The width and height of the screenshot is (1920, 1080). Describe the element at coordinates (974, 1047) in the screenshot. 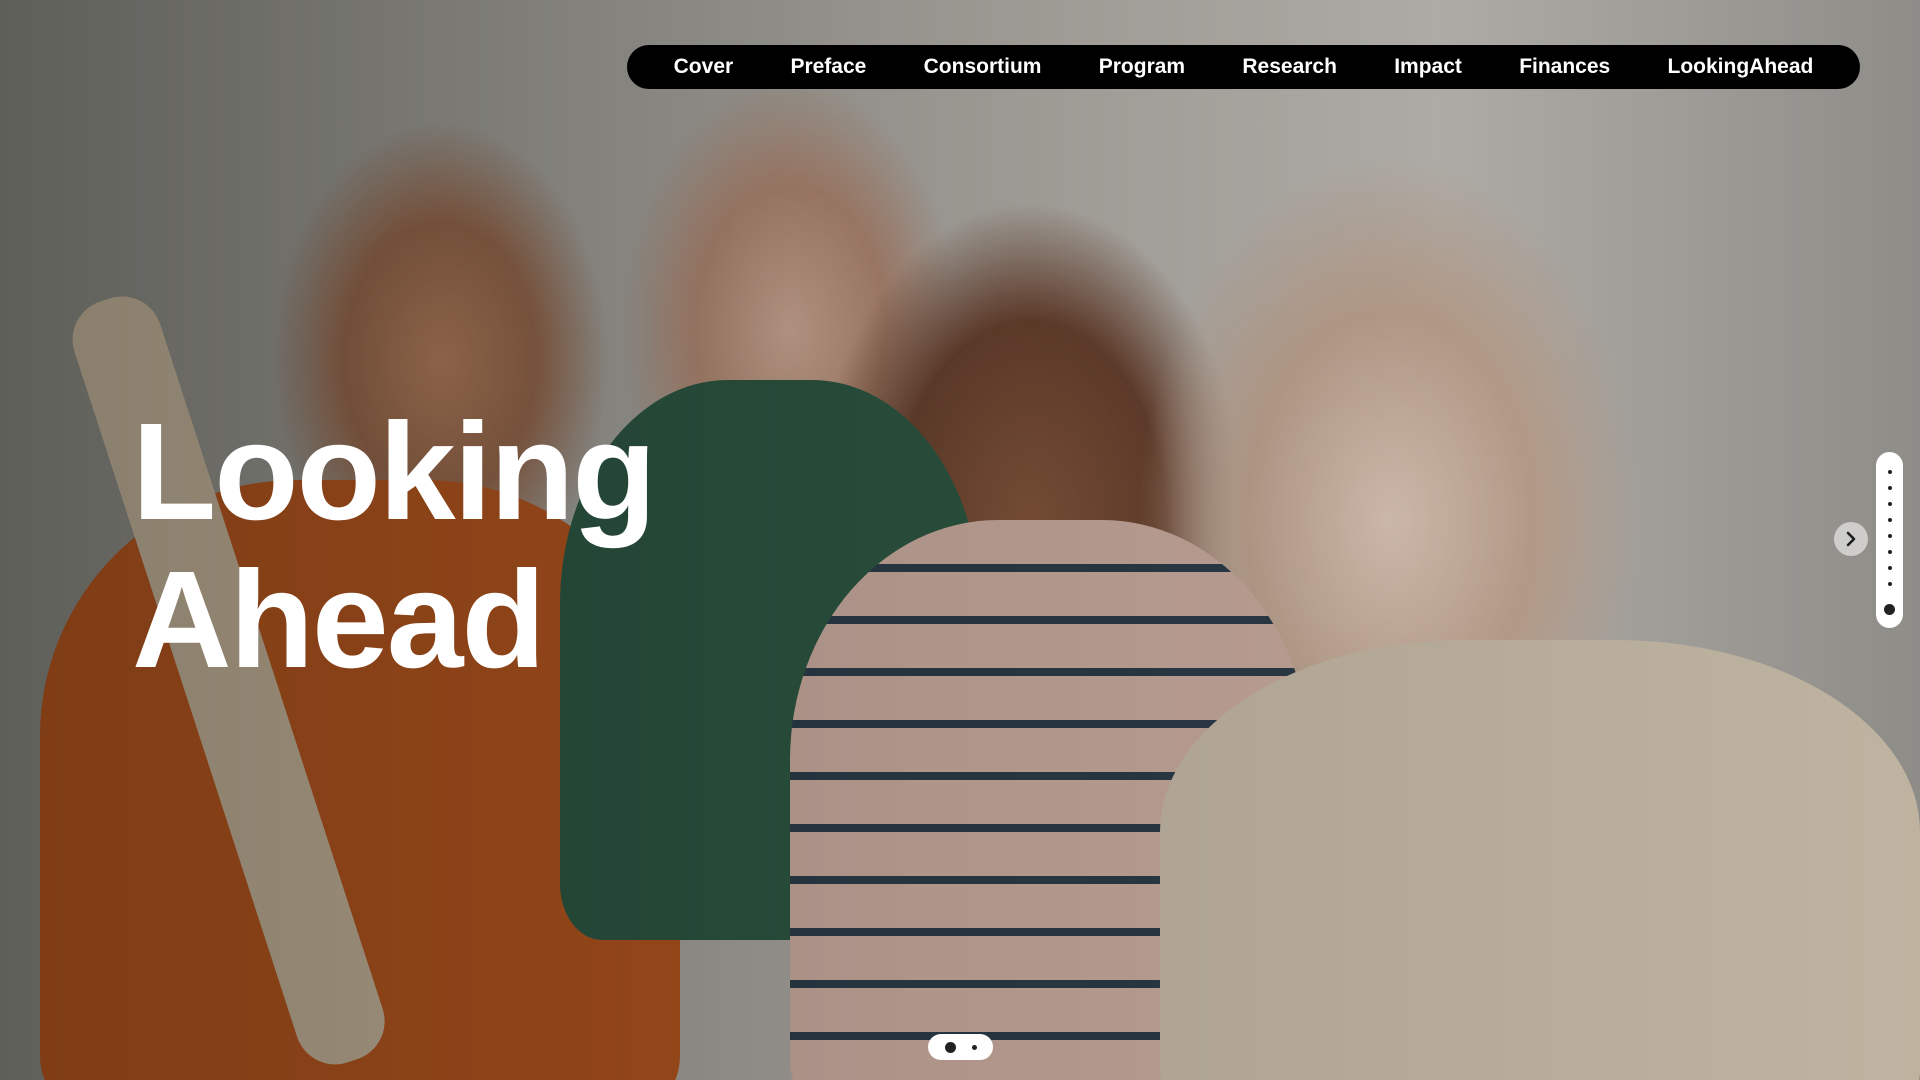

I see `bottom-indicator-dot` at that location.